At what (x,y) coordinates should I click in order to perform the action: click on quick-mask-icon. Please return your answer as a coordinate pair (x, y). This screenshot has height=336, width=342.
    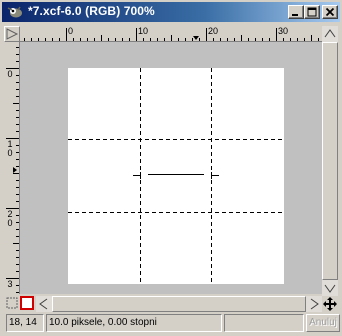
    Looking at the image, I should click on (12, 303).